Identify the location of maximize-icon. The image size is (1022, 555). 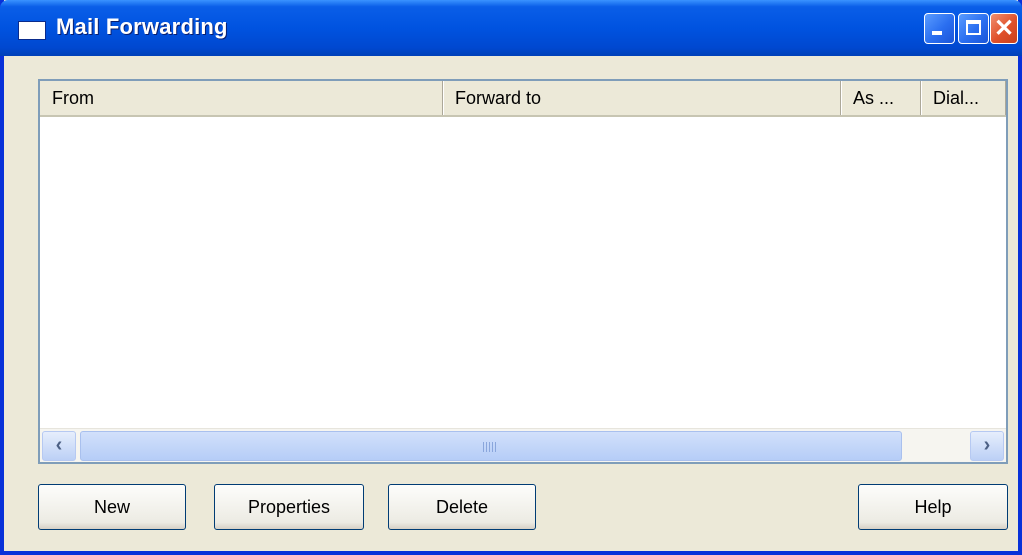
(973, 27).